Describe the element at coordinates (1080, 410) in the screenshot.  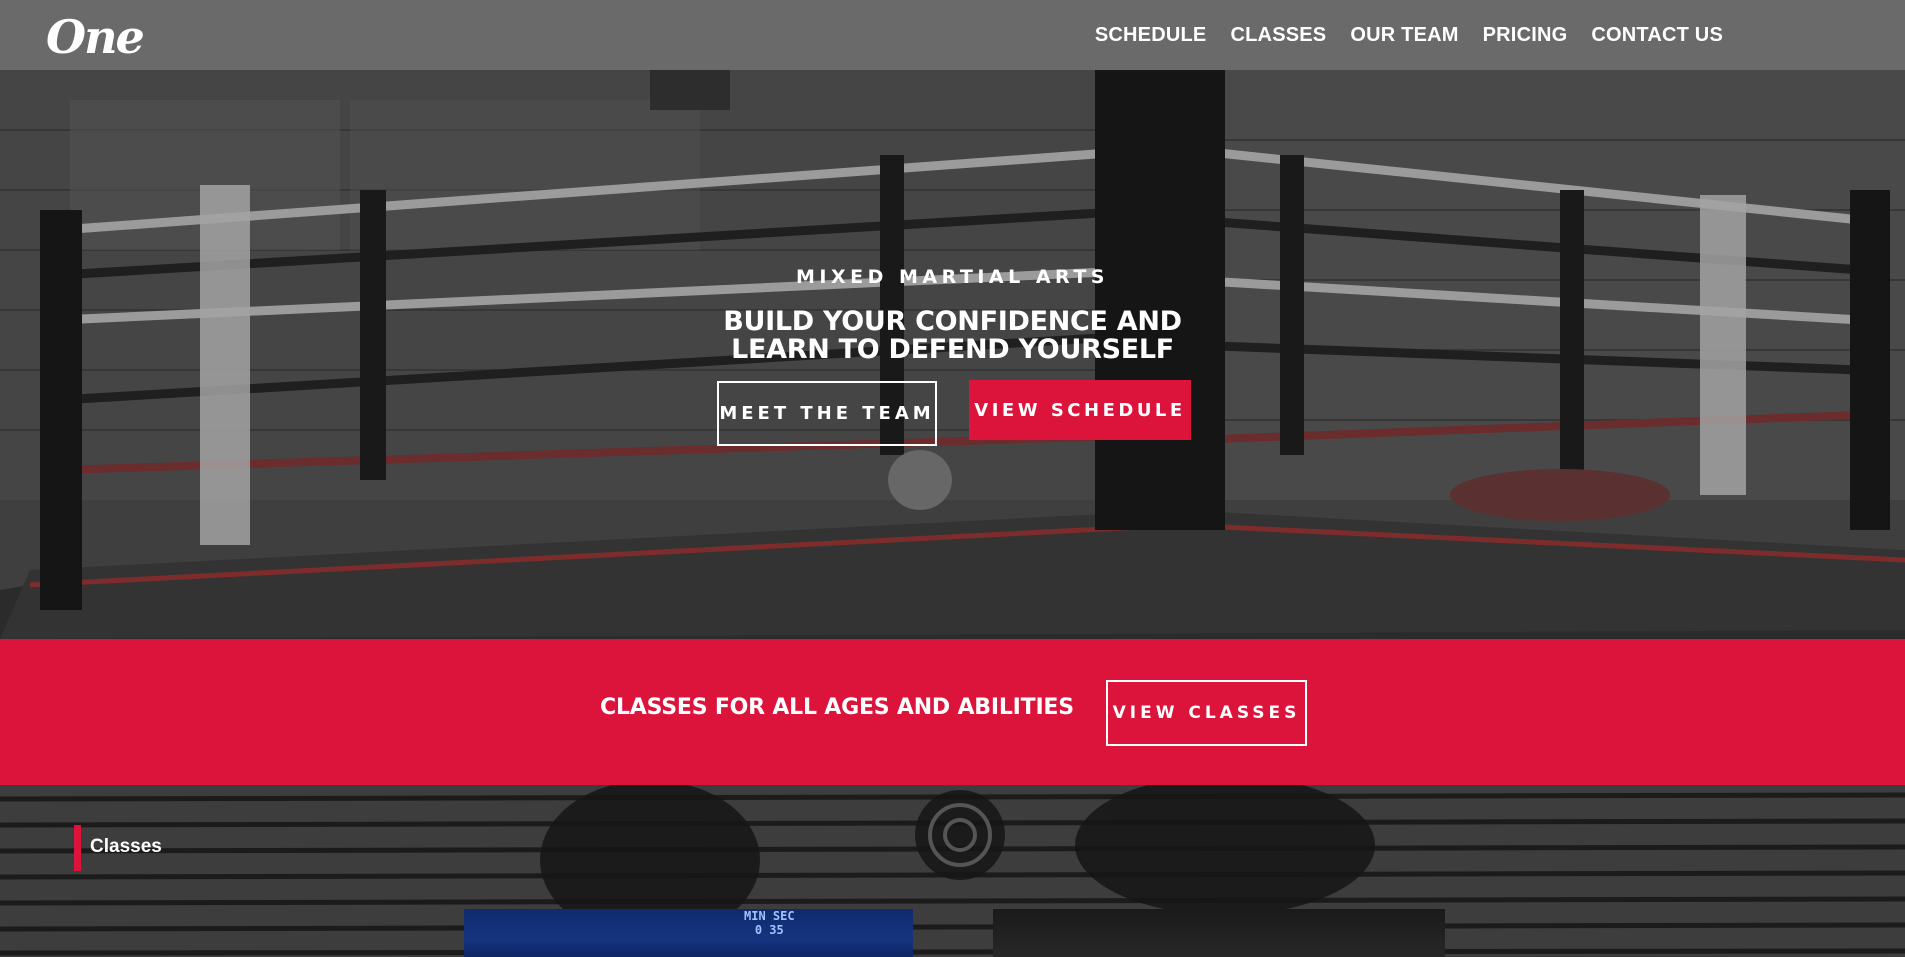
I see `view-schedule-button: VIEW SCHEDULE` at that location.